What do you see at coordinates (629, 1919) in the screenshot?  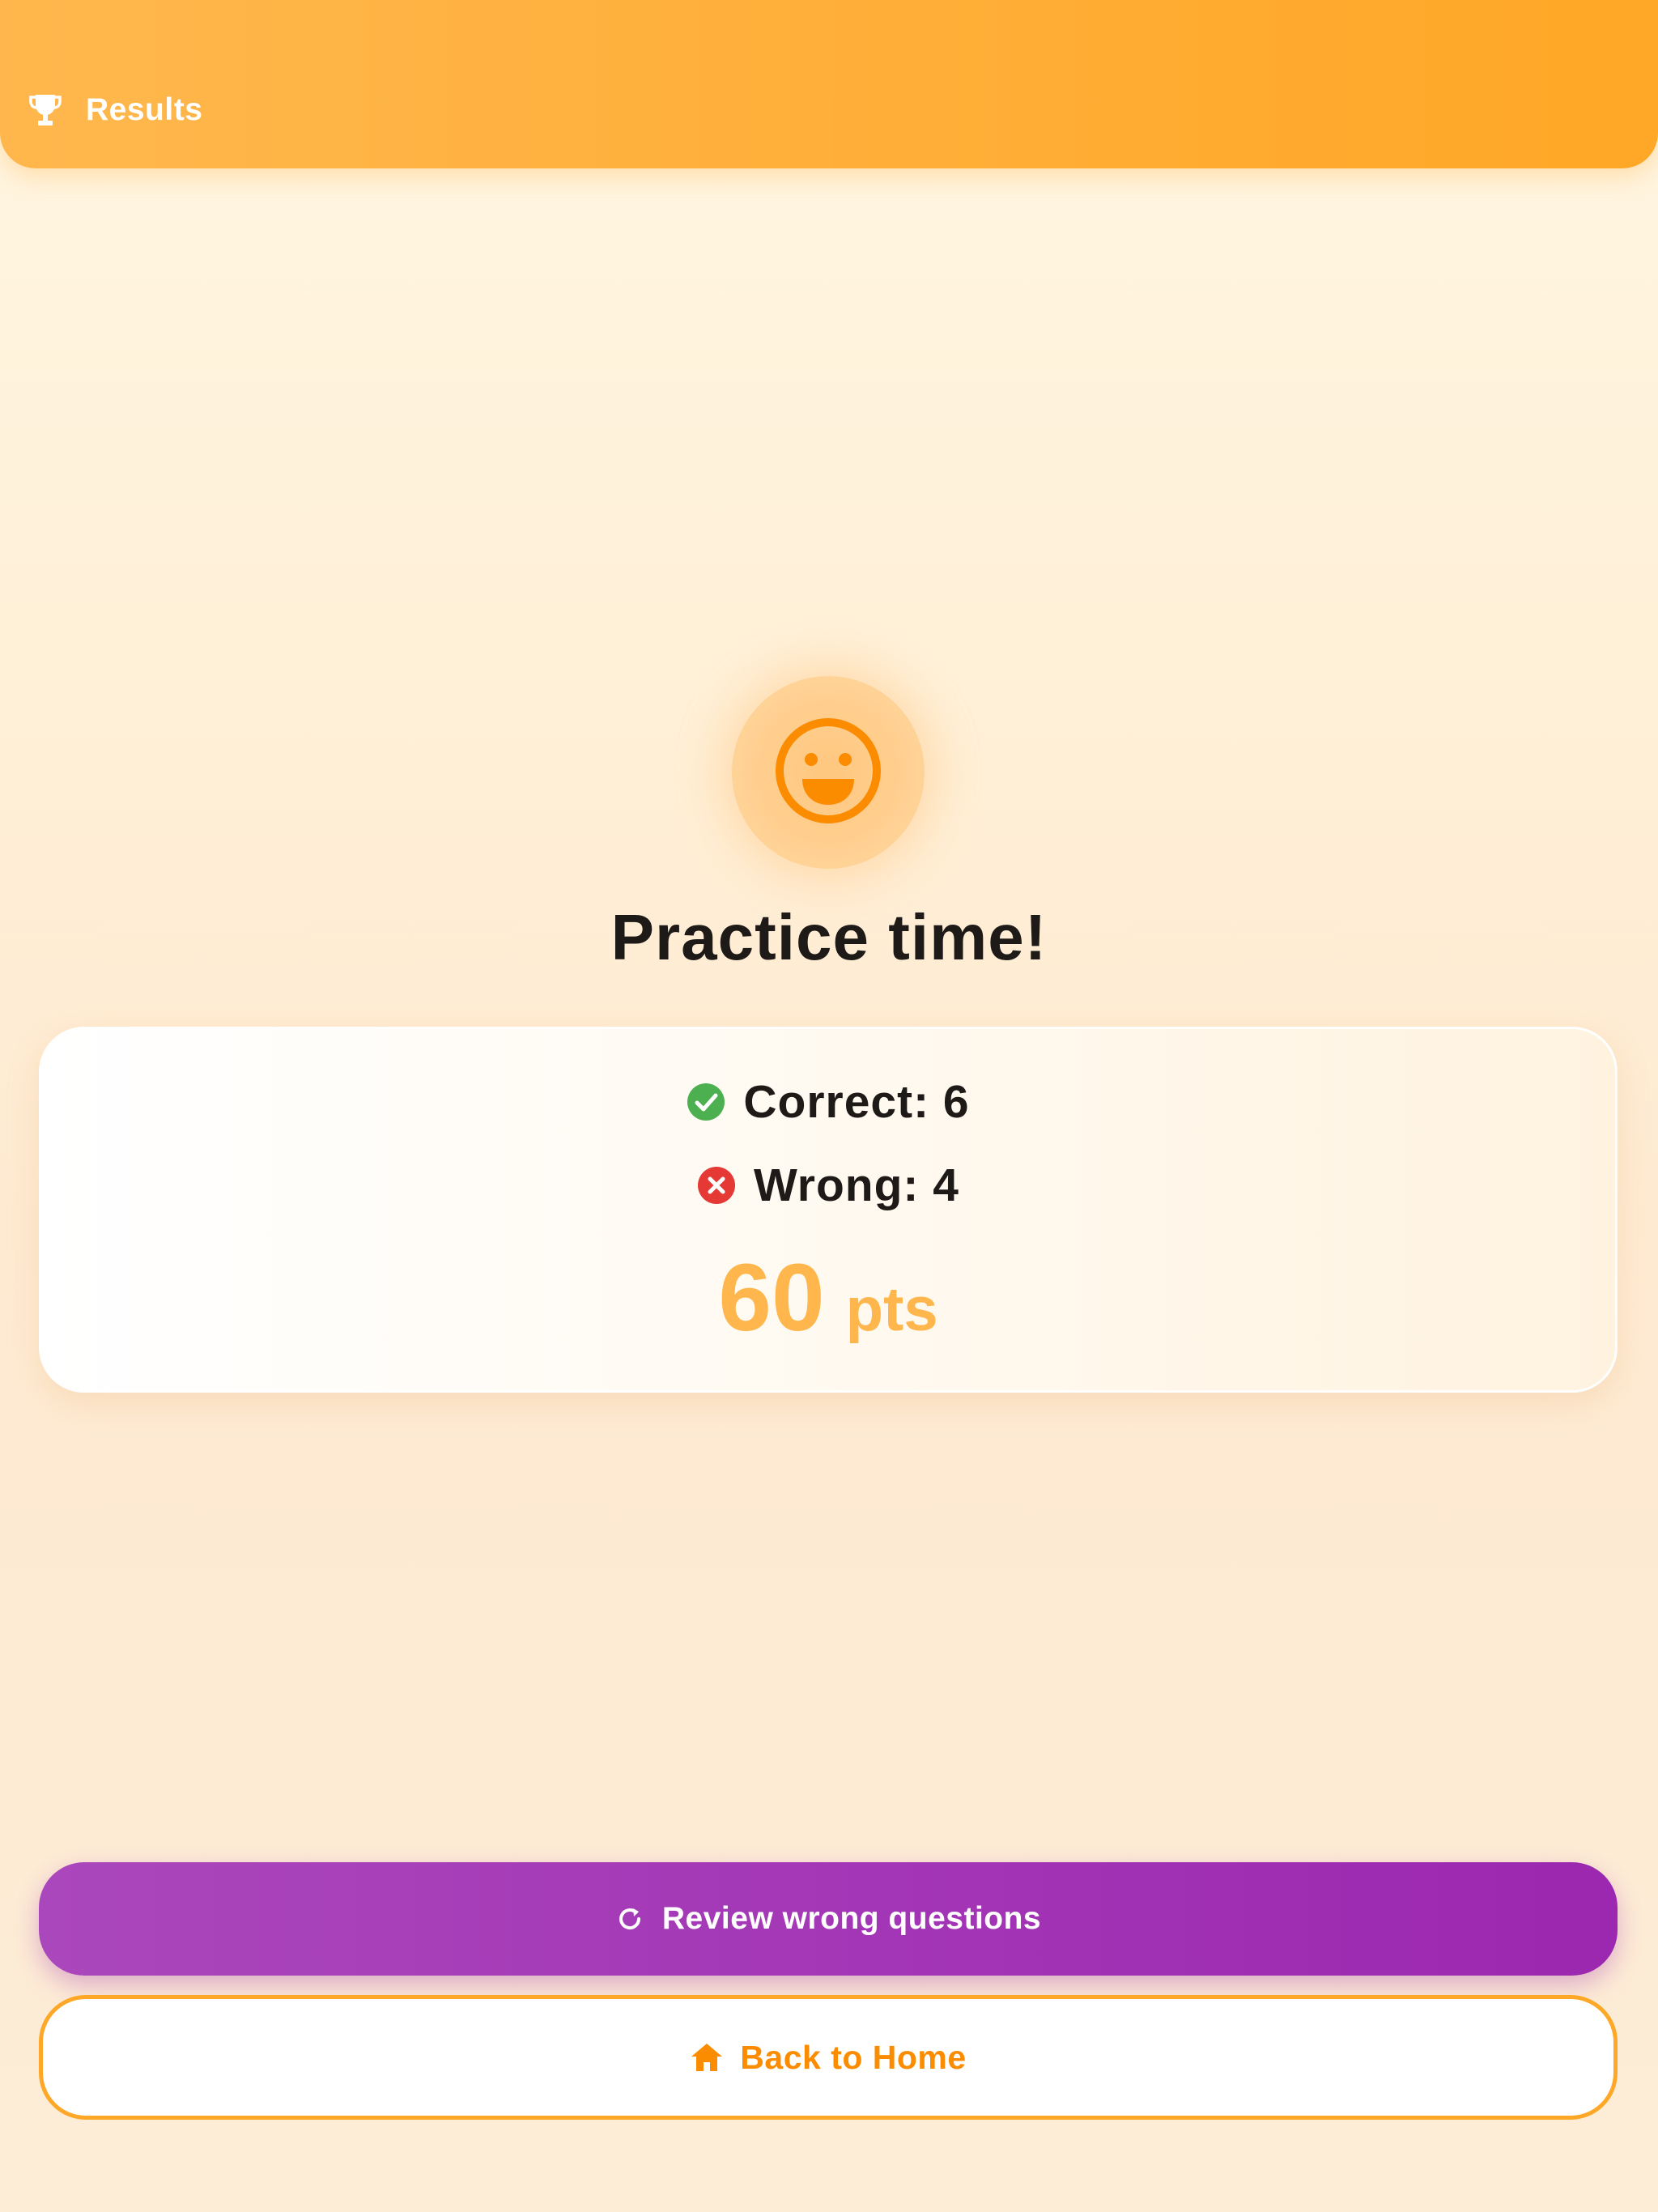 I see `refresh-icon` at bounding box center [629, 1919].